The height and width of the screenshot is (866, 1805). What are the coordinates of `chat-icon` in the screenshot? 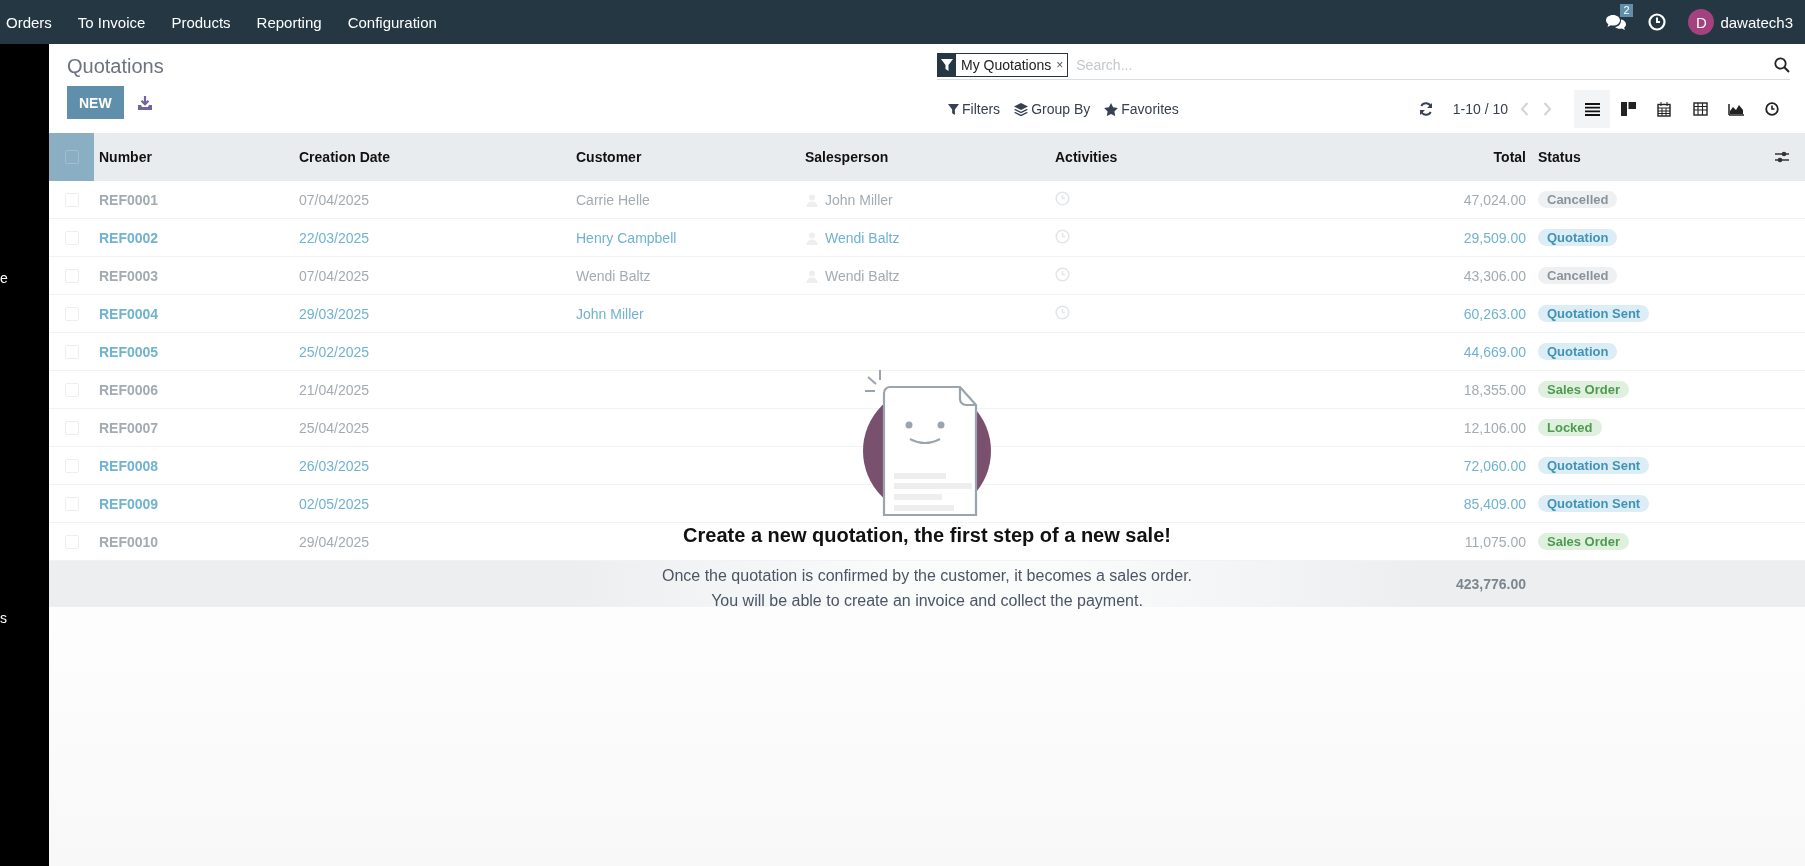 It's located at (1616, 22).